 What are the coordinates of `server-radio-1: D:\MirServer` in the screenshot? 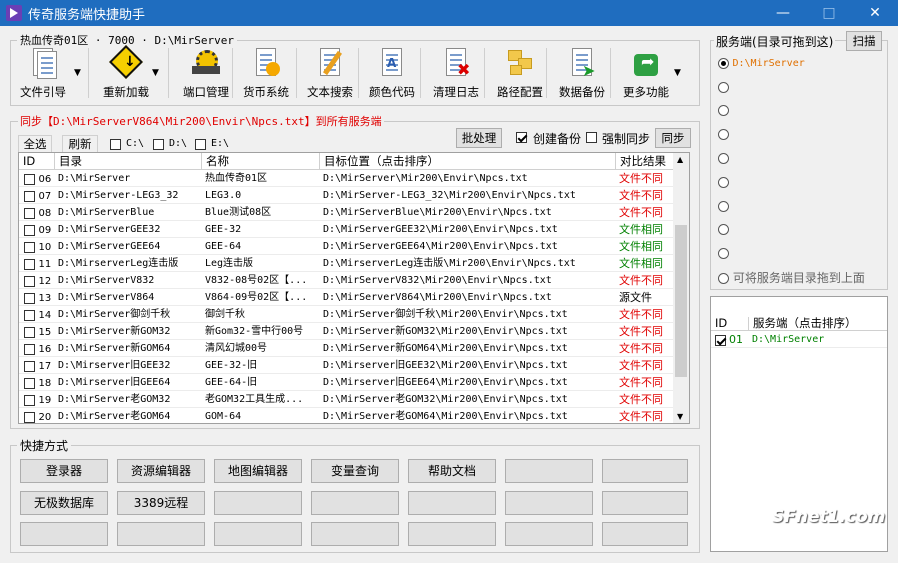 It's located at (761, 62).